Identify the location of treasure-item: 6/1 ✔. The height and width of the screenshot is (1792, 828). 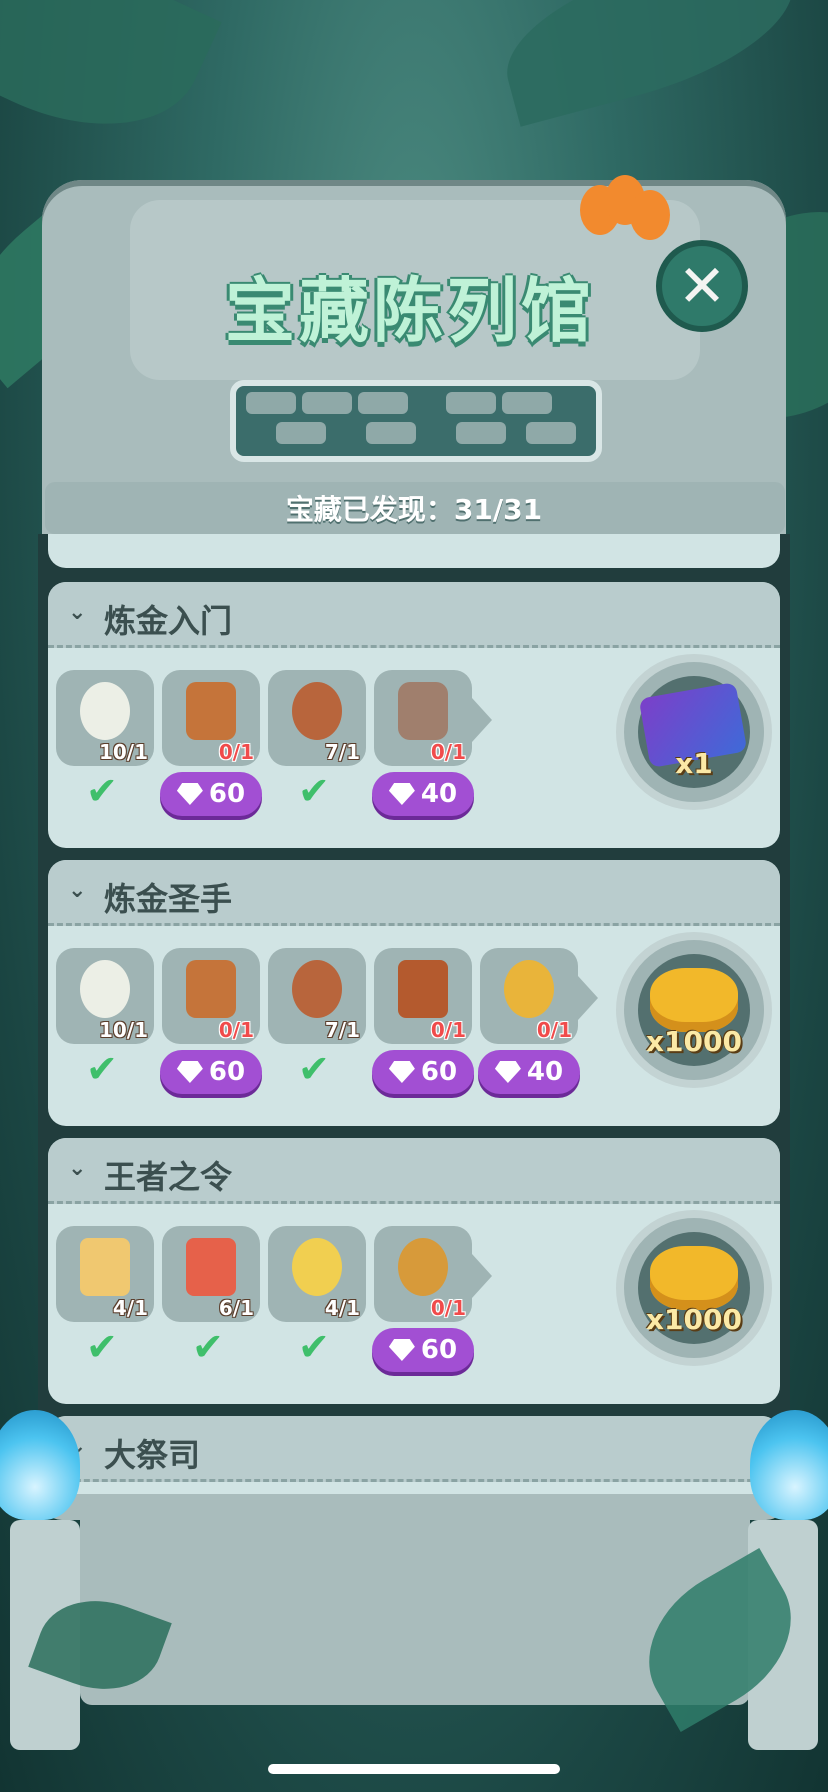
(211, 1296).